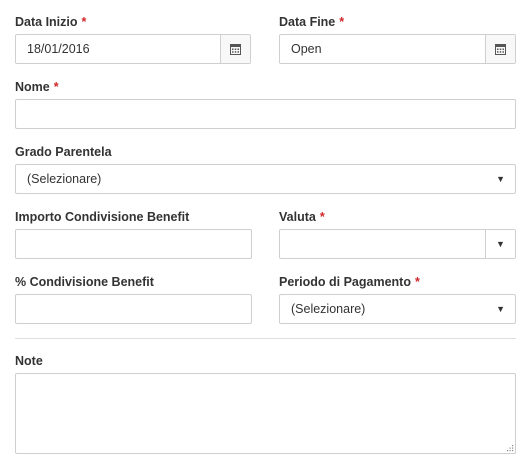  I want to click on percentuale-label: % Condivisione Benefit, so click(84, 282).